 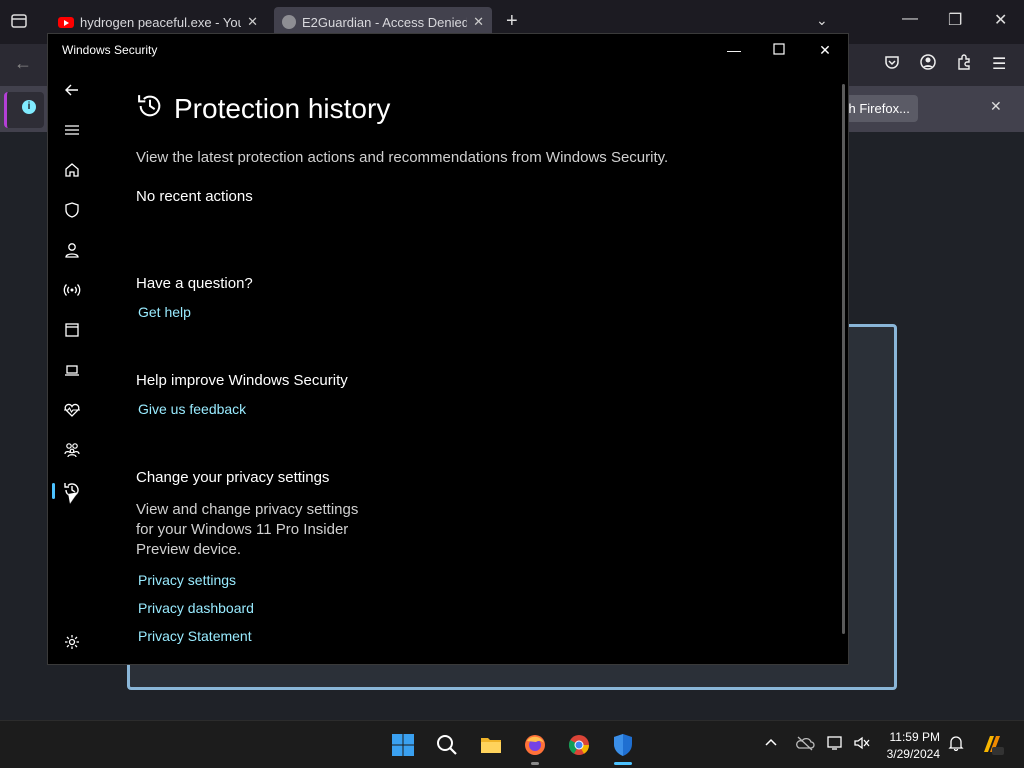 I want to click on network-display-icon, so click(x=837, y=744).